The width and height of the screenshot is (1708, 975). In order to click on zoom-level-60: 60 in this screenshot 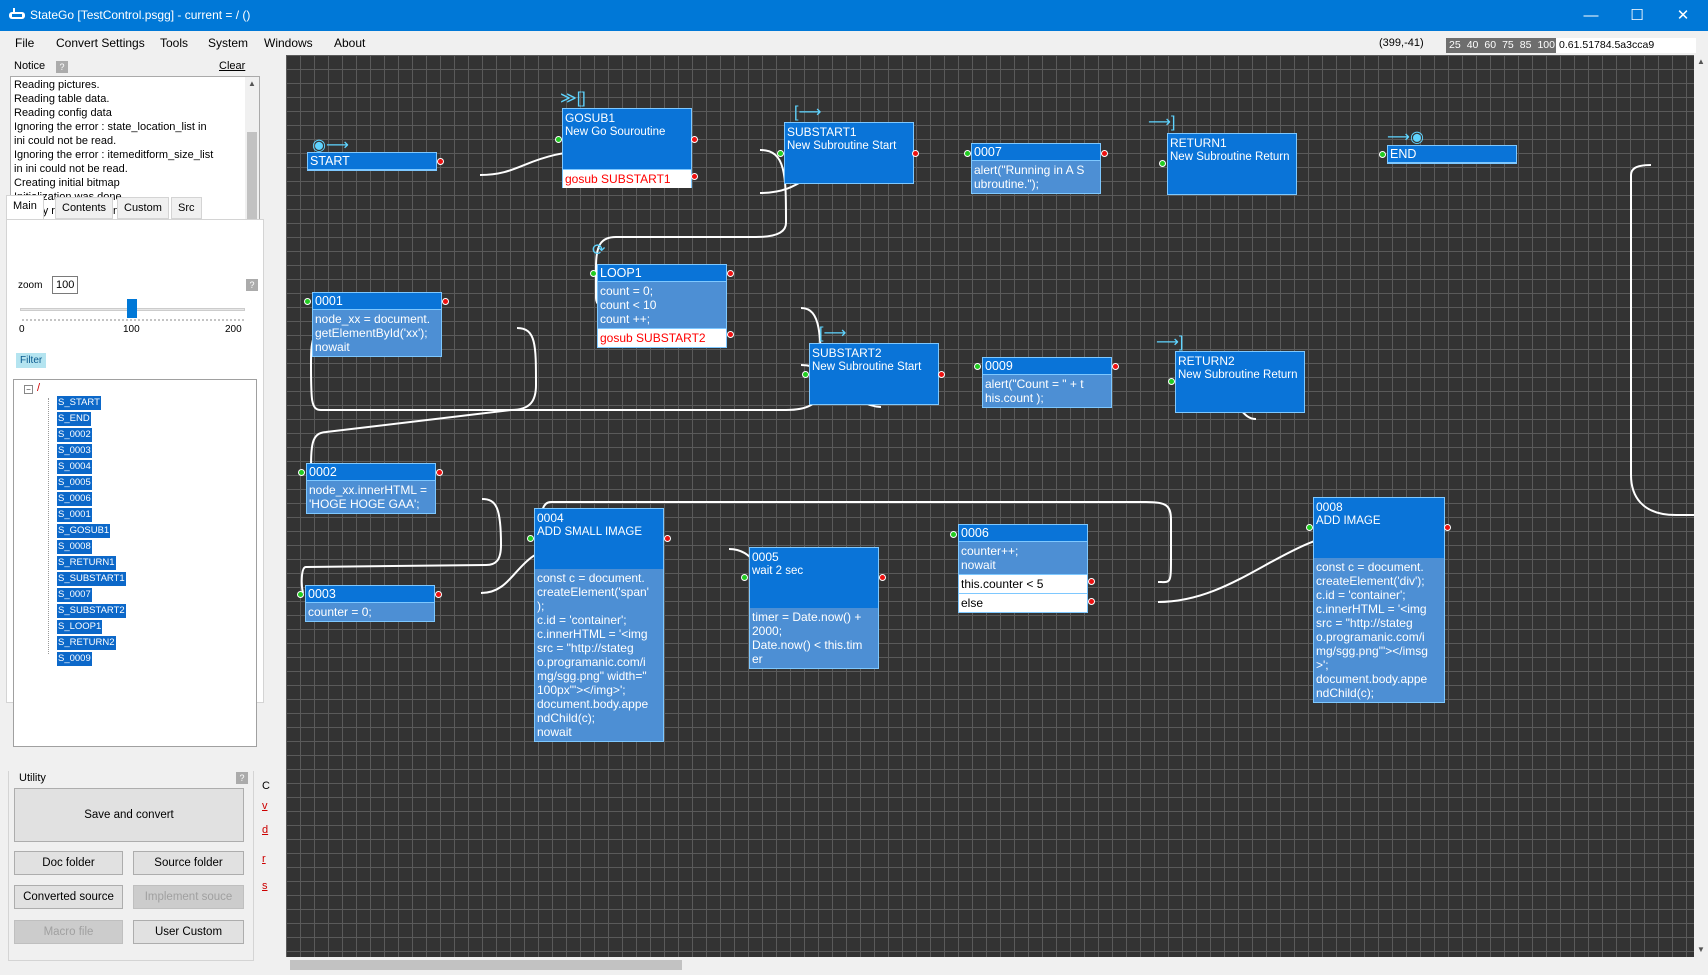, I will do `click(1490, 45)`.